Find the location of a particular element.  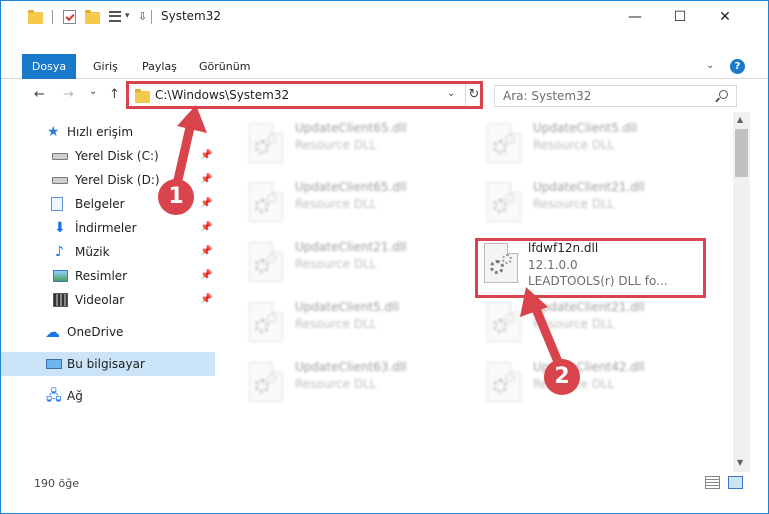

step-2-badge: 2 is located at coordinates (562, 377).